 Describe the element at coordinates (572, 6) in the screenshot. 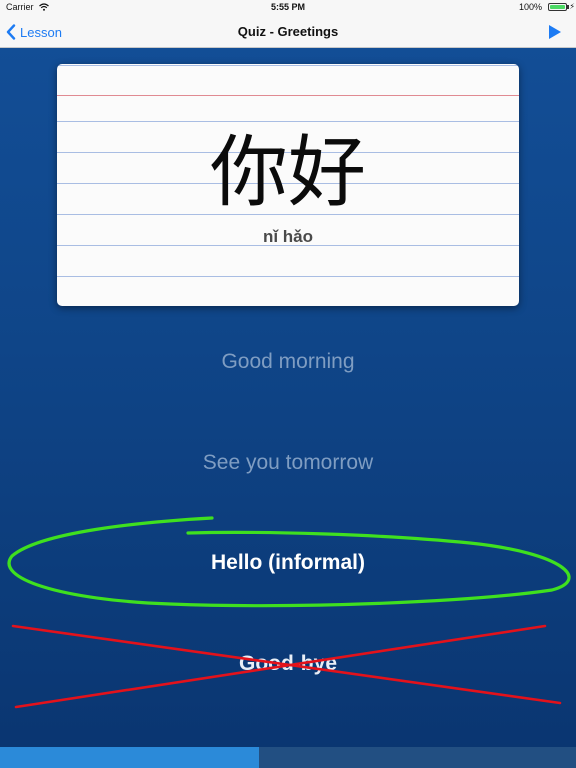

I see `charging-icon: ⚡` at that location.